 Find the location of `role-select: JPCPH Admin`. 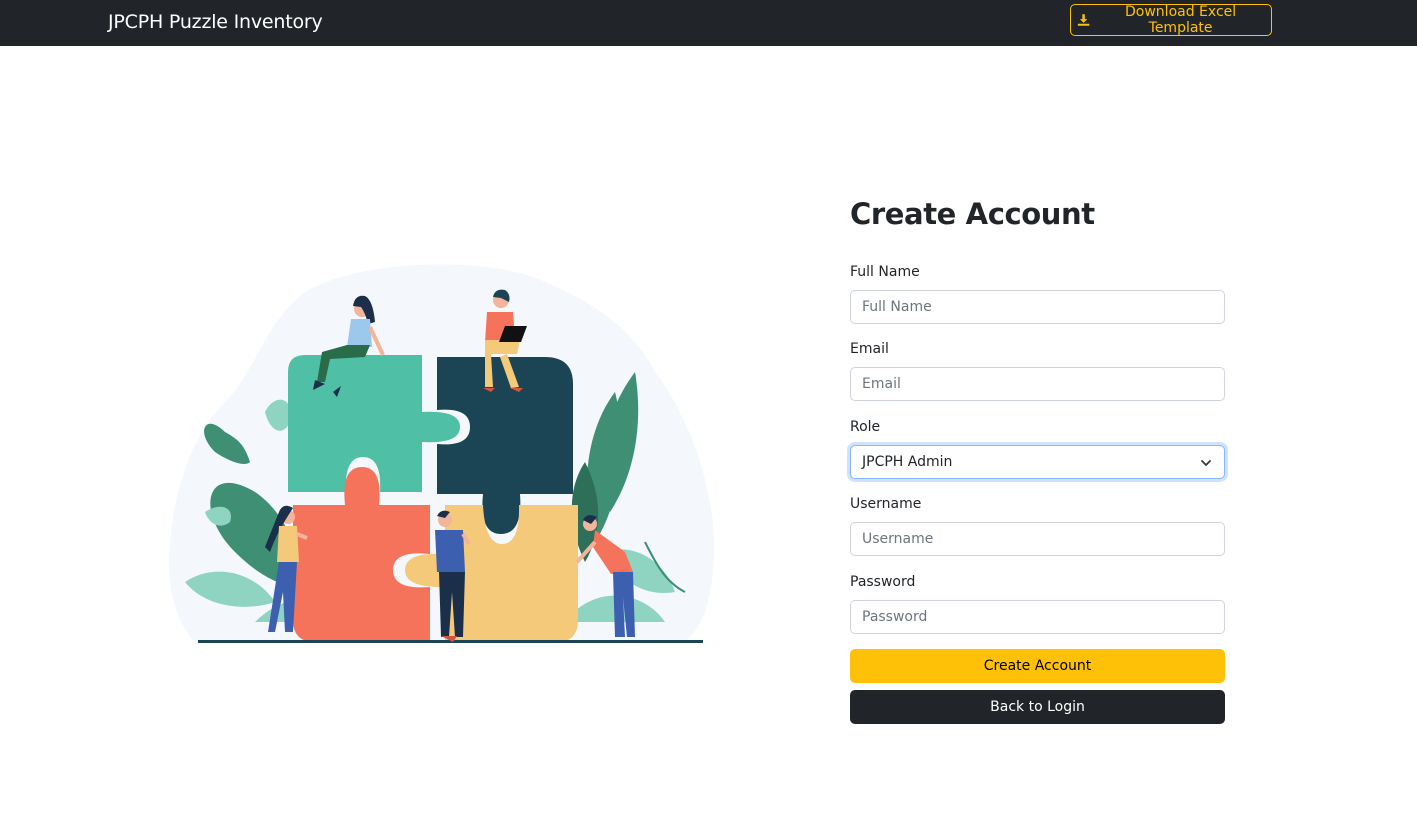

role-select: JPCPH Admin is located at coordinates (1037, 462).